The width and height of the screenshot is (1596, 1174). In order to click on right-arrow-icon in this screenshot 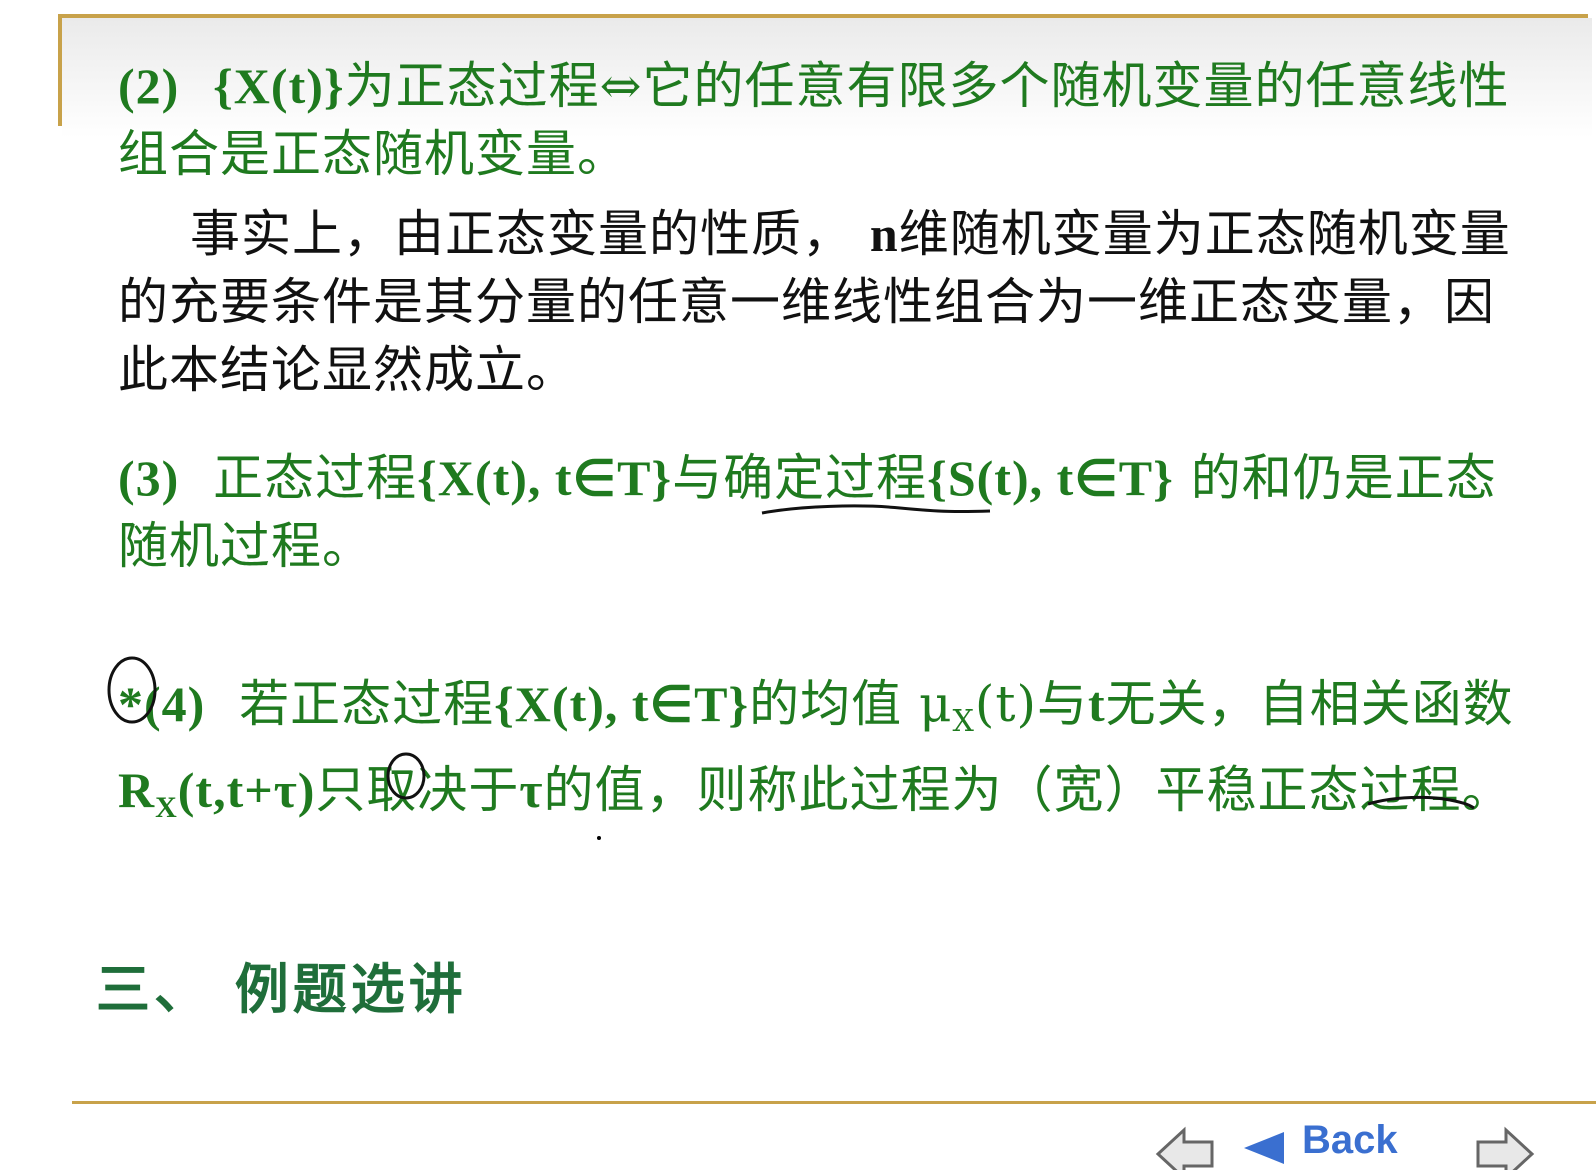, I will do `click(1505, 1150)`.